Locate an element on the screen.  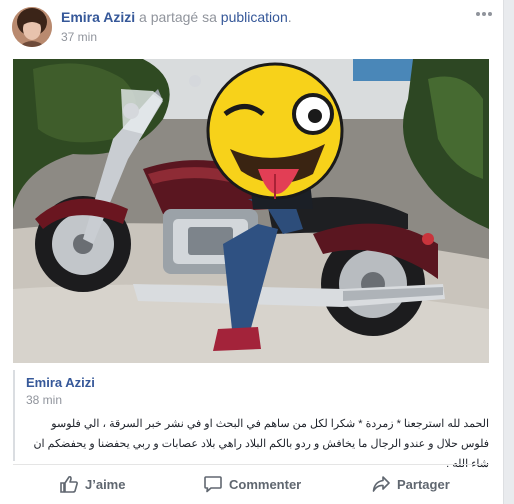
like-button: J’aime is located at coordinates (92, 484).